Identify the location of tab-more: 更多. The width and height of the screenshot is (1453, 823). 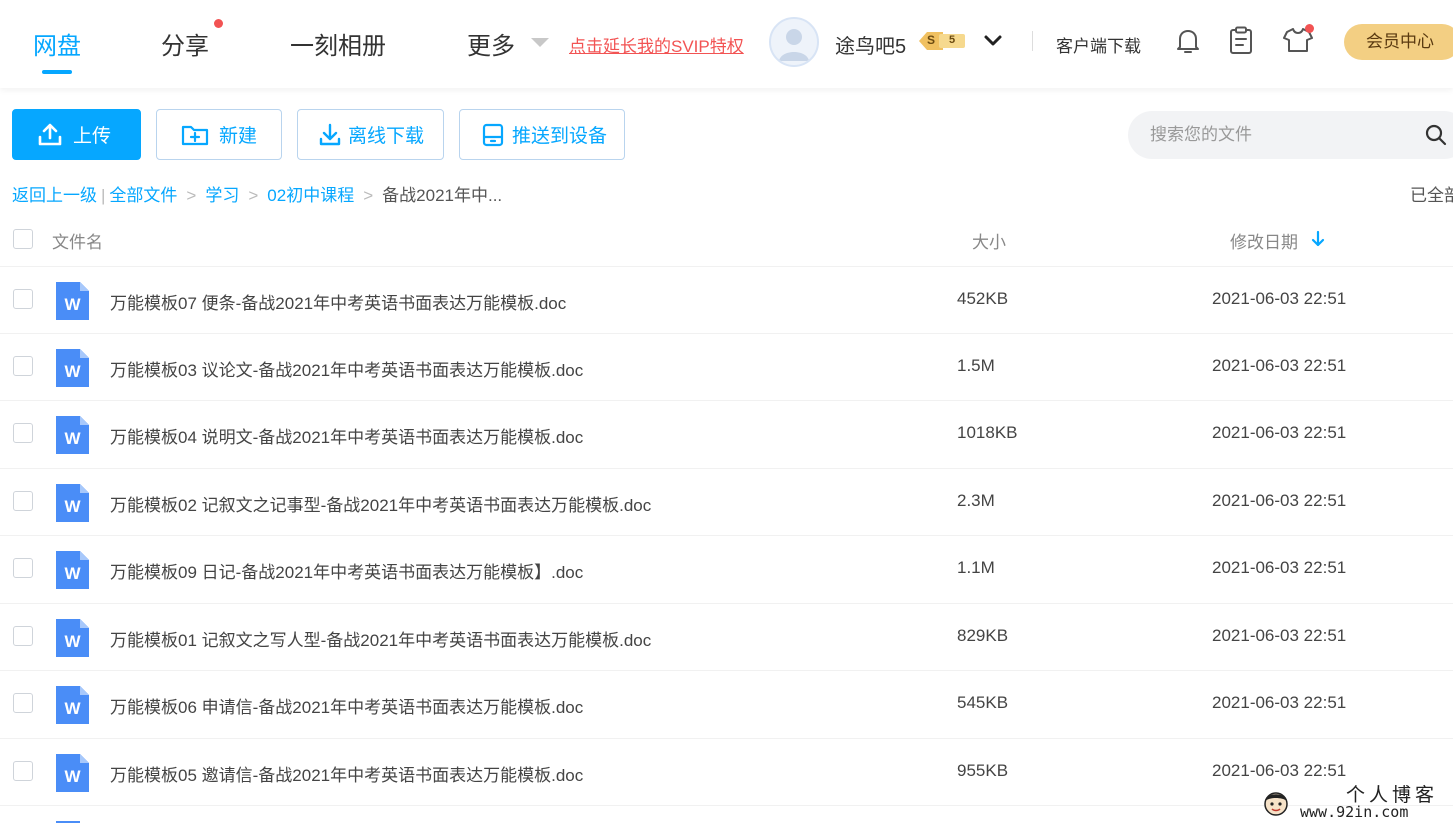
(491, 43).